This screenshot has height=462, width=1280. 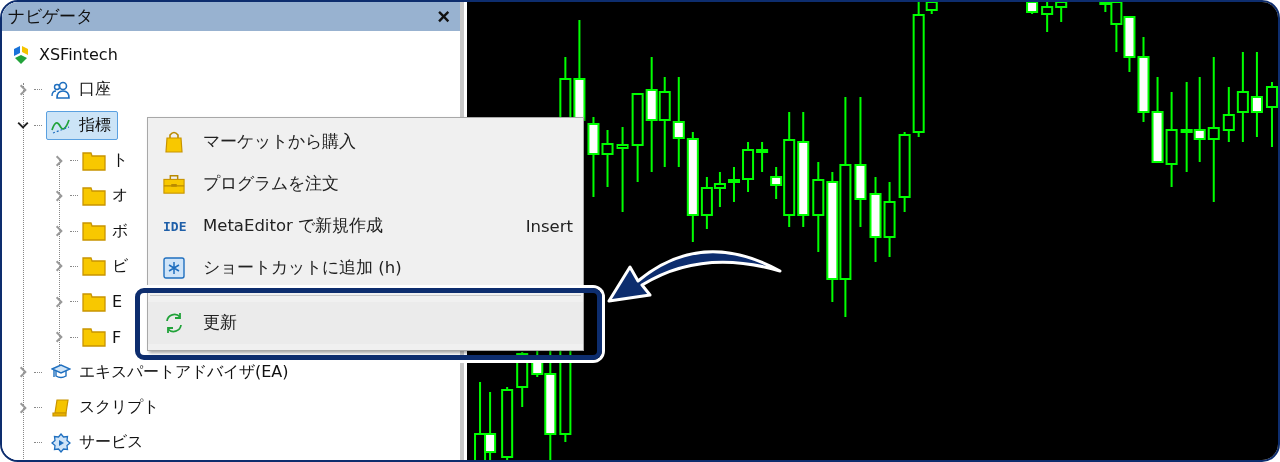 I want to click on tree-item: F, so click(x=117, y=337).